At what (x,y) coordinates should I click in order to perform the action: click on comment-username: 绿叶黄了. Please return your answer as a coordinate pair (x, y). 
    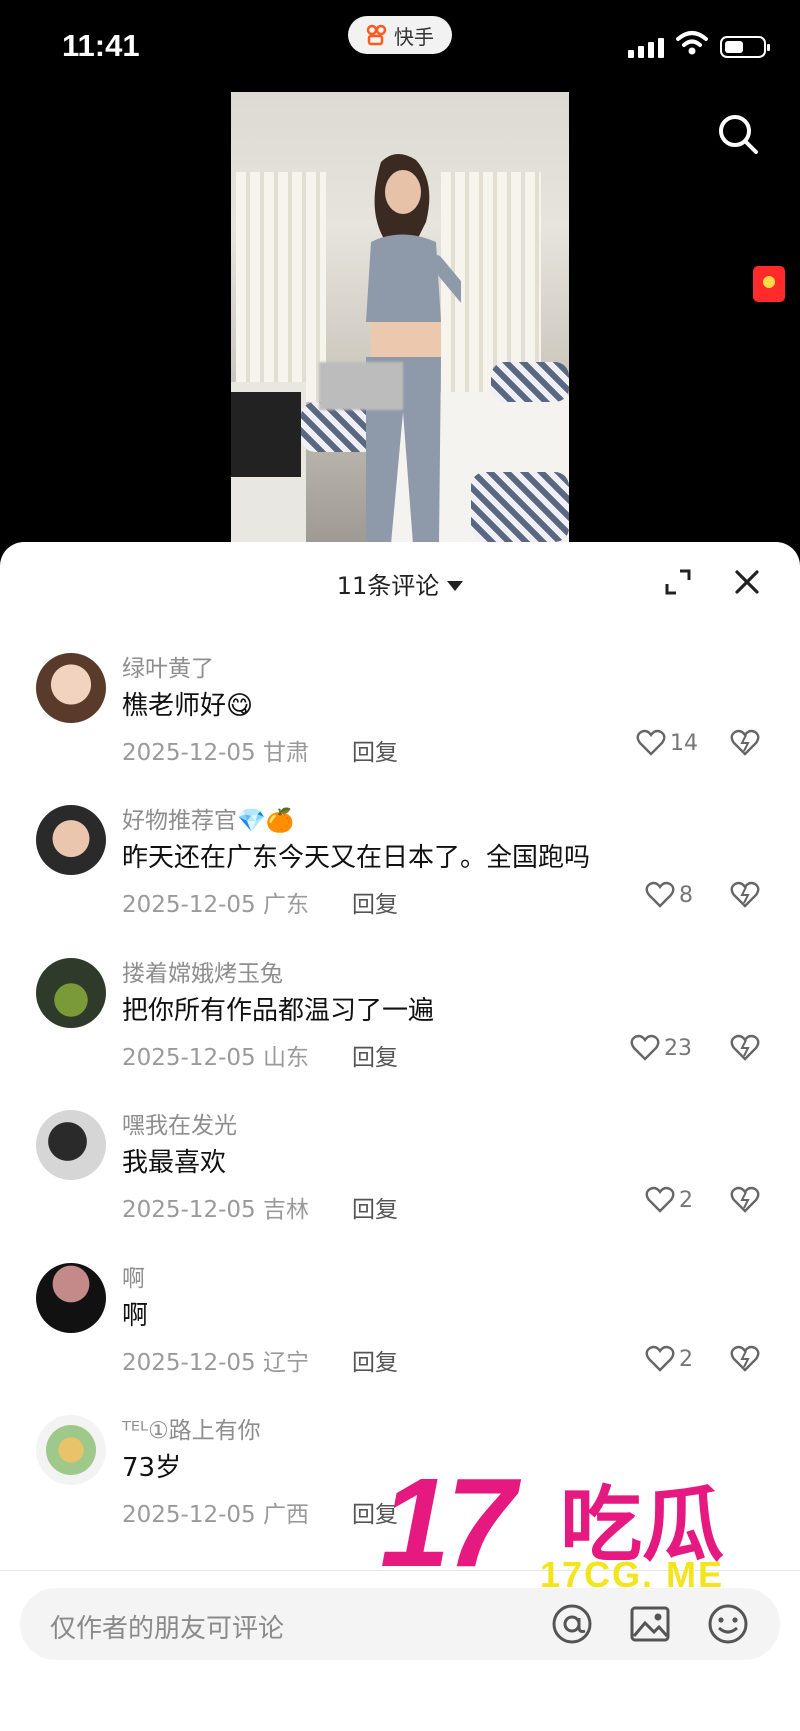
    Looking at the image, I should click on (168, 666).